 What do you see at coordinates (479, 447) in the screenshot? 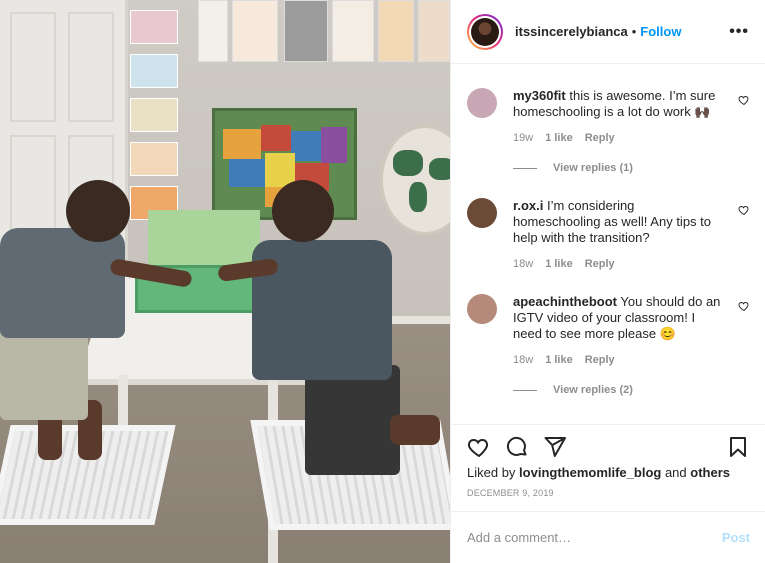
I see `heart-icon` at bounding box center [479, 447].